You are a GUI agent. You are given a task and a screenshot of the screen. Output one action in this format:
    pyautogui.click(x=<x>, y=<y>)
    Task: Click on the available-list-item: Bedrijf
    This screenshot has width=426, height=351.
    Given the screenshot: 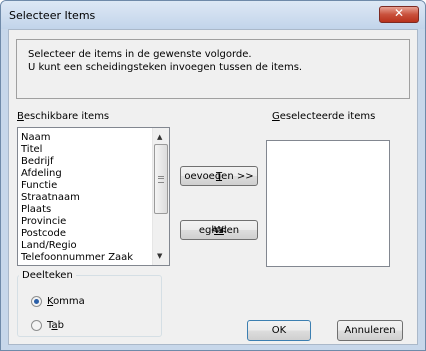 What is the action you would take?
    pyautogui.click(x=37, y=161)
    